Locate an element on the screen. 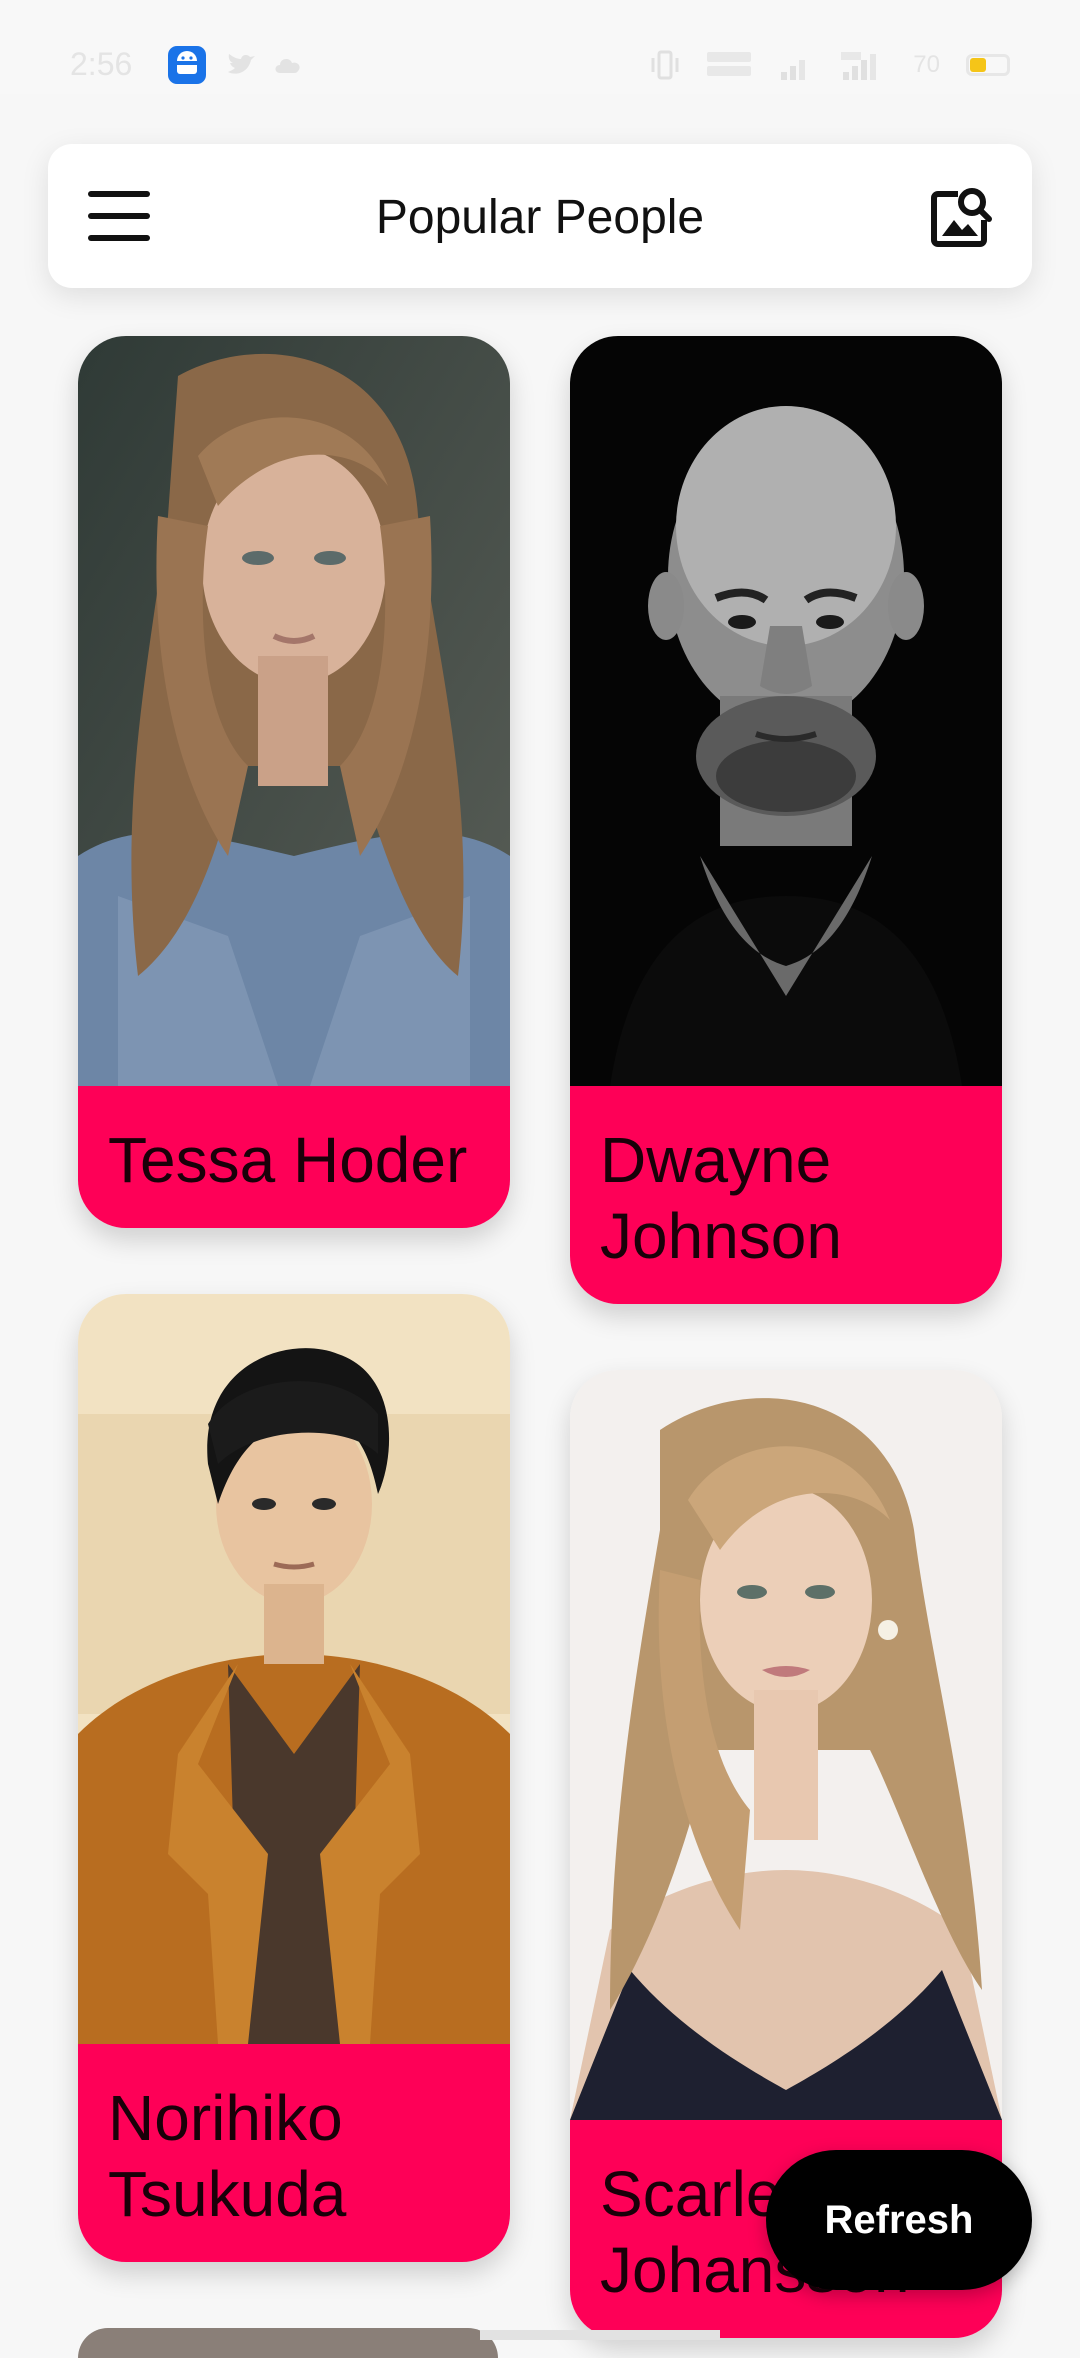 This screenshot has width=1080, height=2358. page-title: Popular People is located at coordinates (540, 217).